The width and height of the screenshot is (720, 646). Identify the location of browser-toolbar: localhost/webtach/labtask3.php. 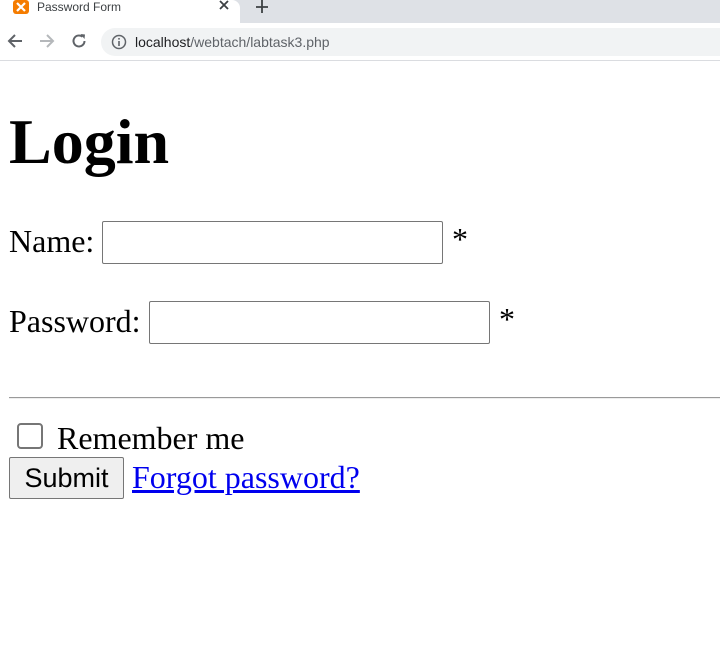
(360, 42).